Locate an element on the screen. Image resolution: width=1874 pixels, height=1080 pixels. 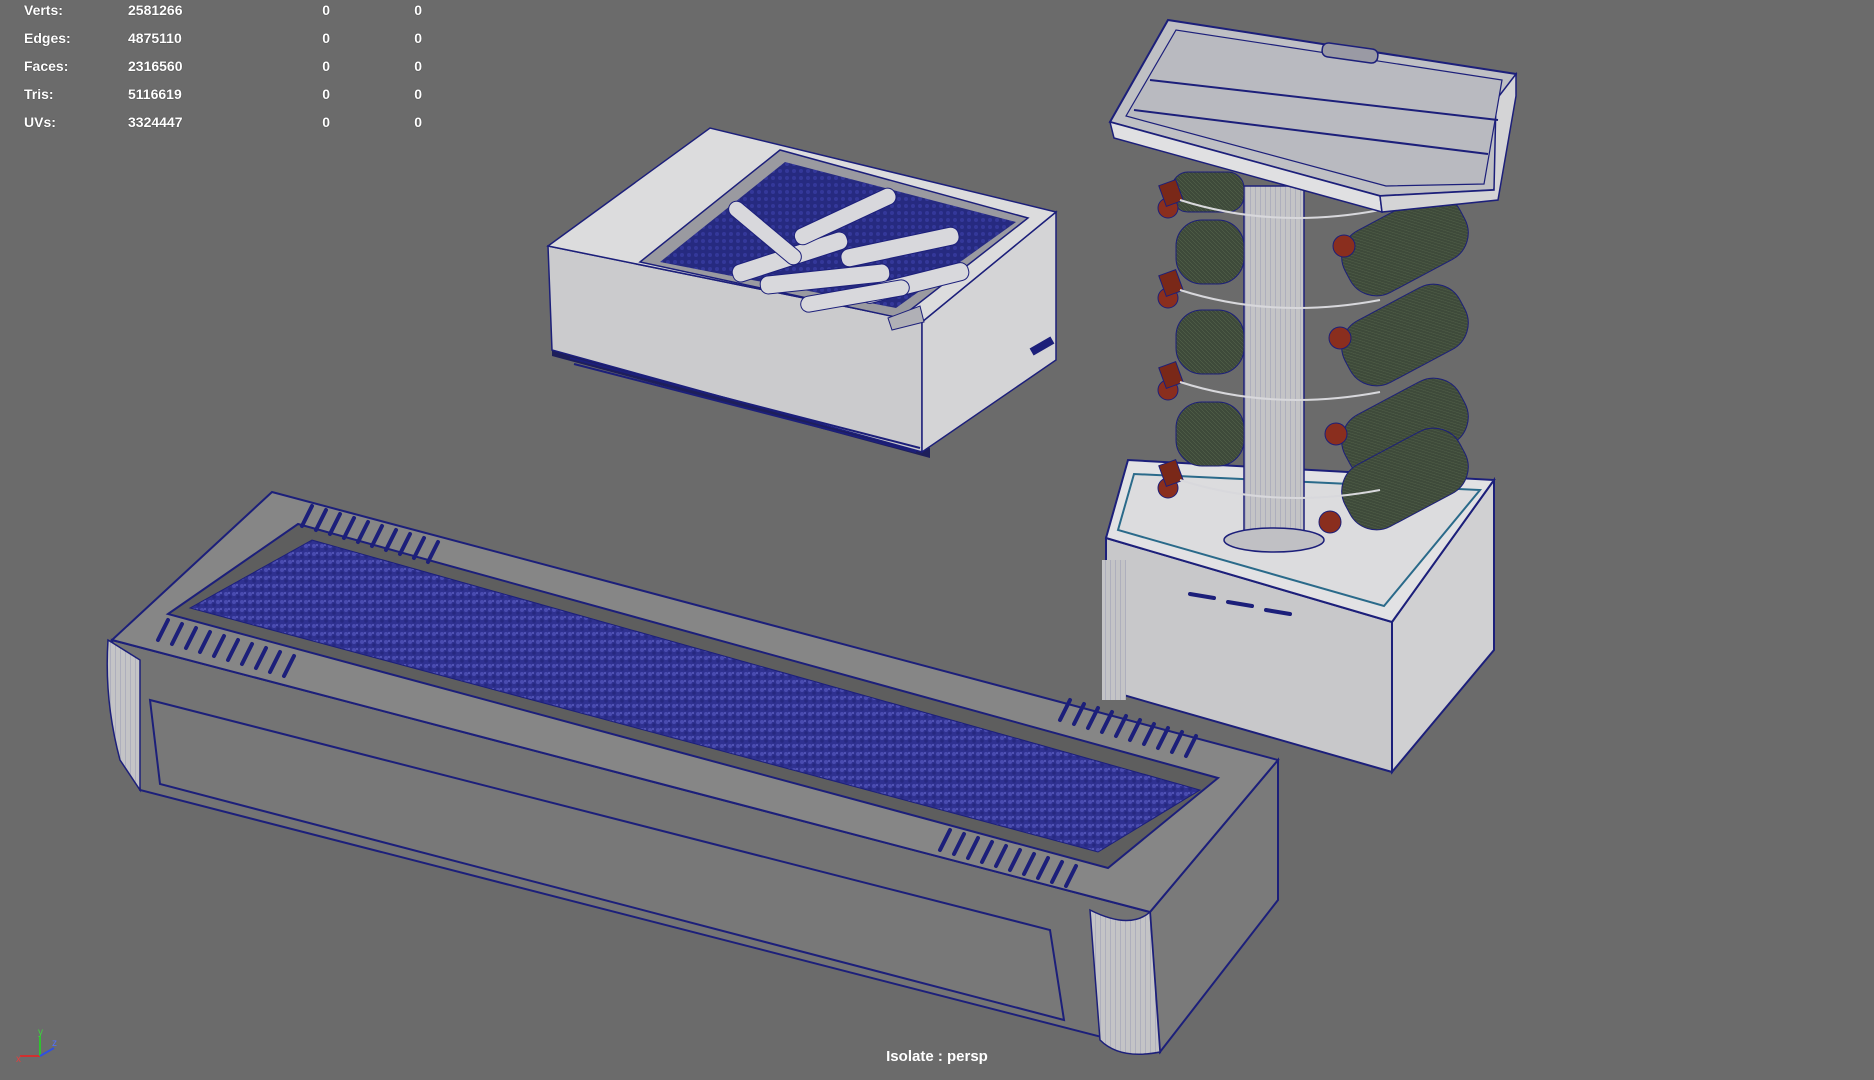
hud-row-verts: Verts: 2581266 0 0 is located at coordinates (223, 12).